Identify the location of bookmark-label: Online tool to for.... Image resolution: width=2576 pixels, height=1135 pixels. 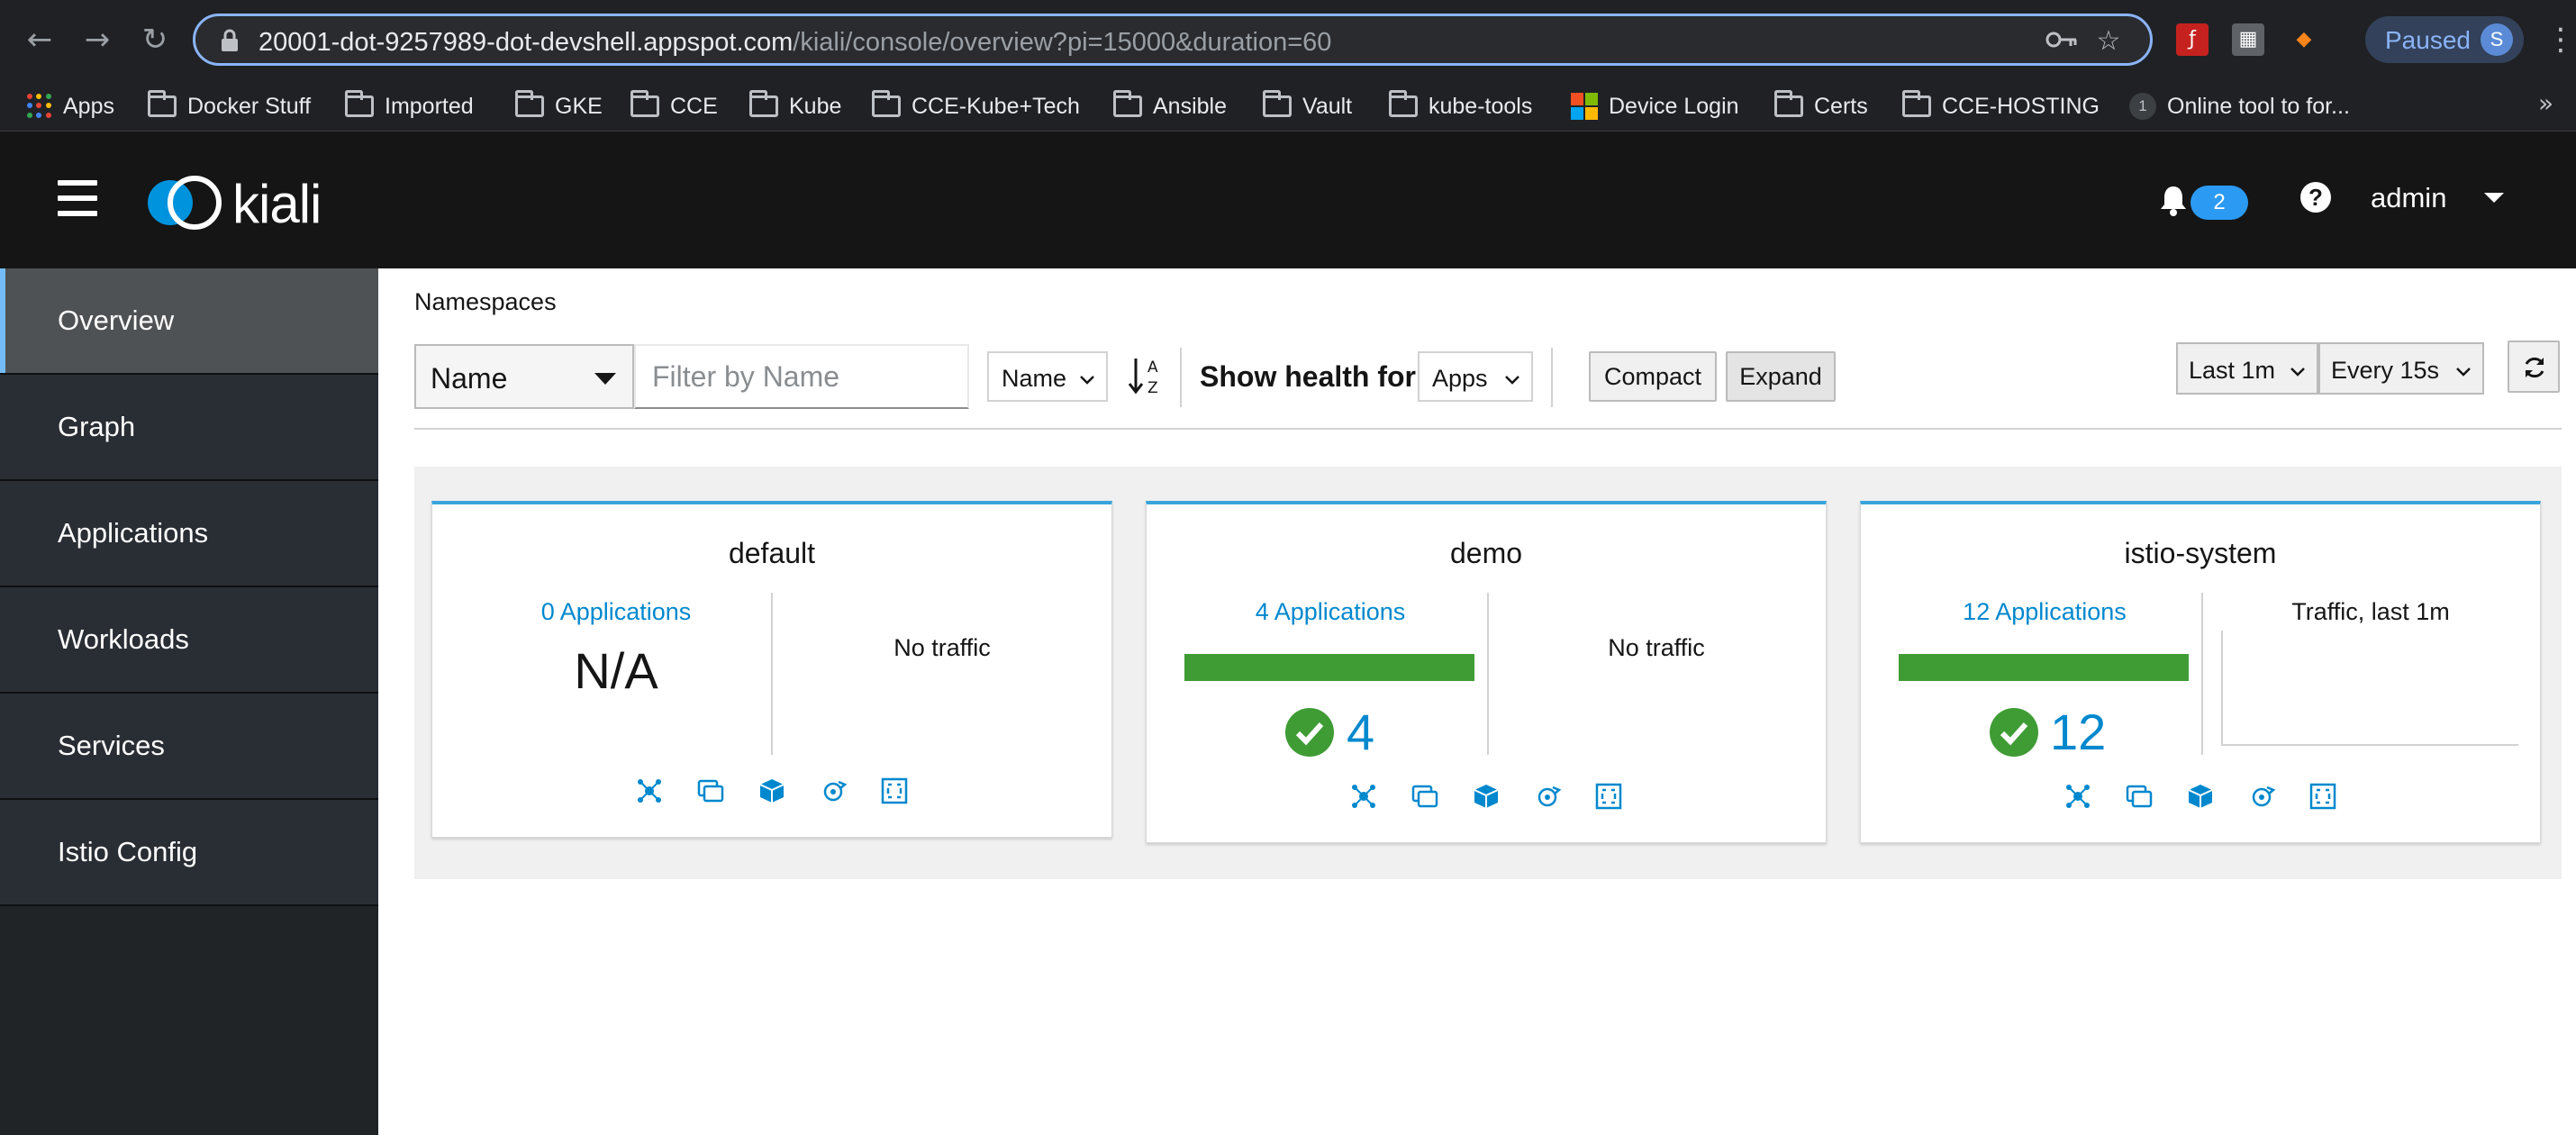
(2258, 106).